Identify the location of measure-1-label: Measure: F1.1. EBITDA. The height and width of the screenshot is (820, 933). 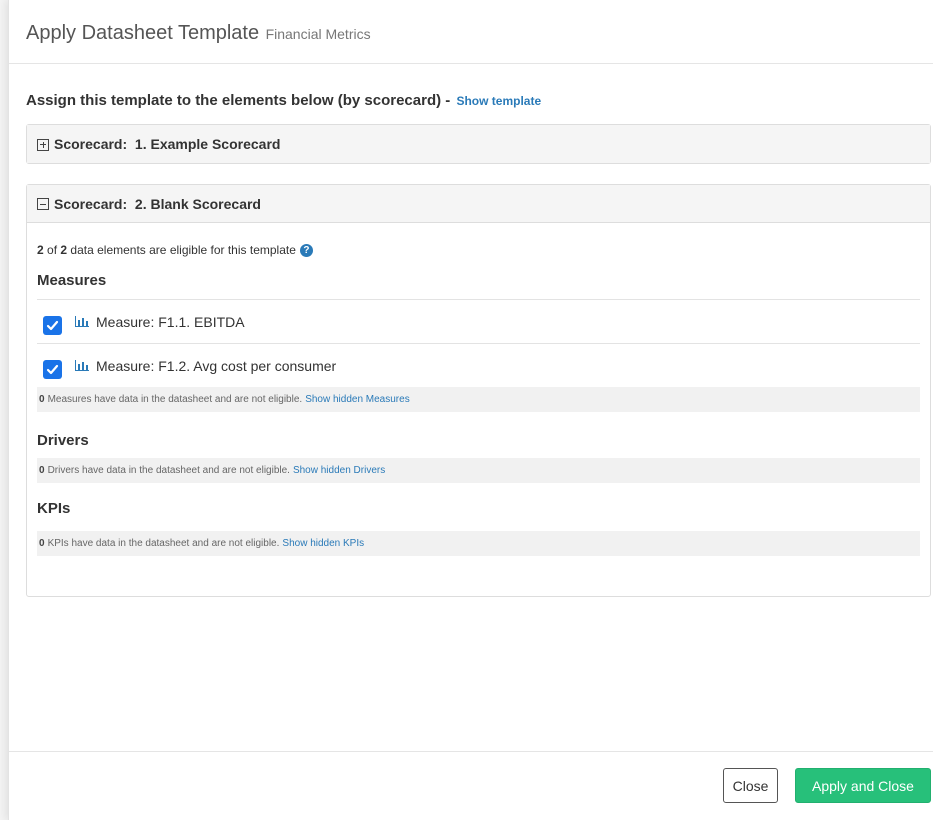
(170, 321).